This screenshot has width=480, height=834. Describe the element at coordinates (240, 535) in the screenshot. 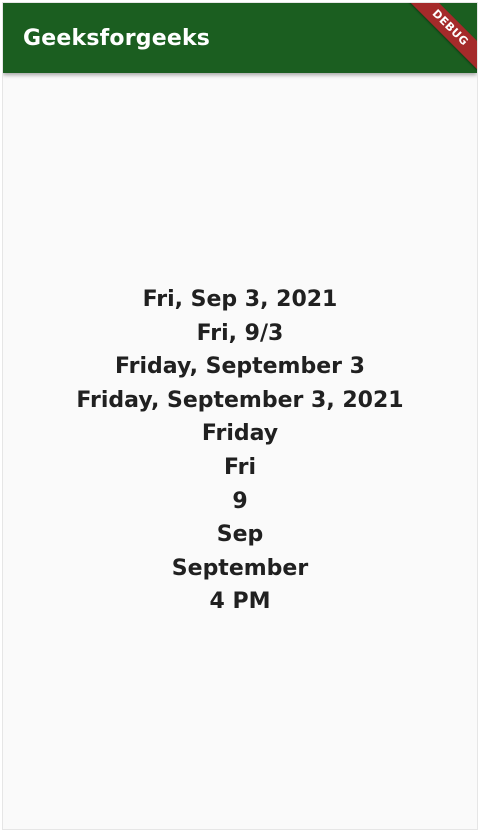

I see `date-format-line: Sep` at that location.